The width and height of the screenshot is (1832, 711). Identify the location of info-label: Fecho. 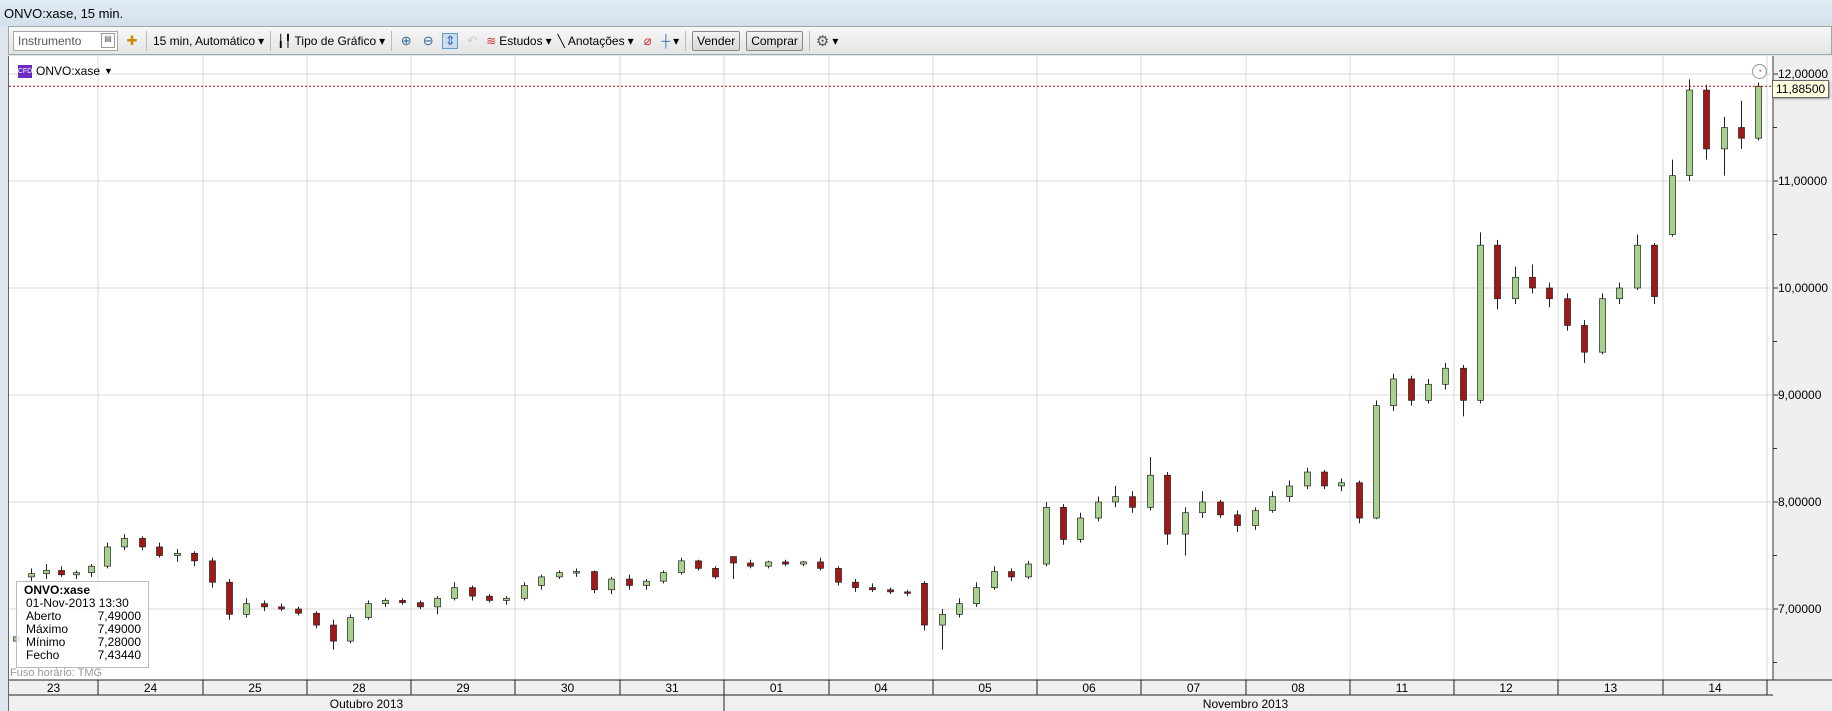
(43, 655).